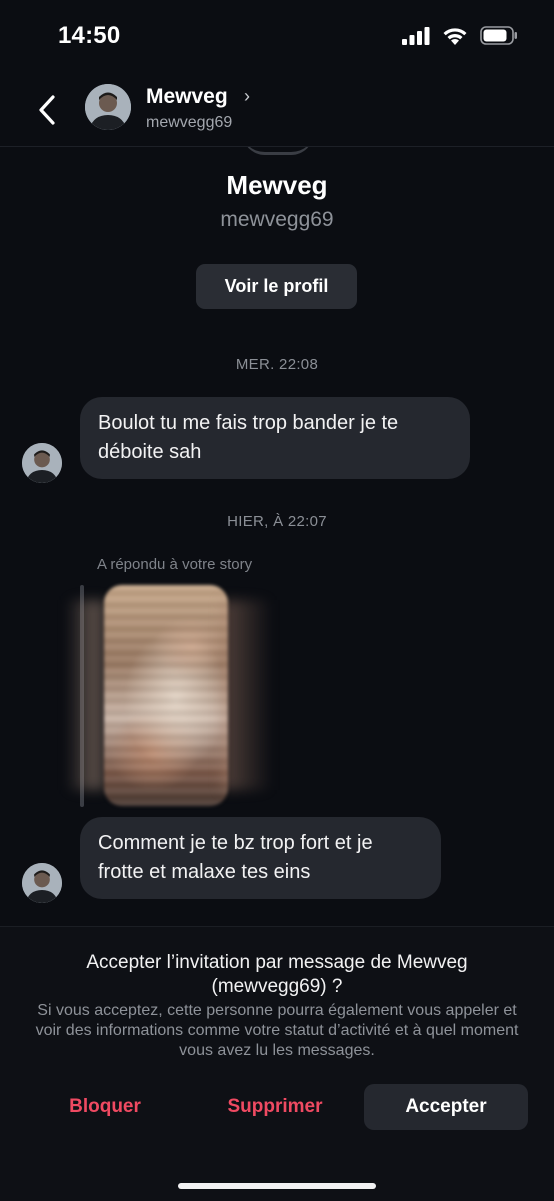  Describe the element at coordinates (247, 695) in the screenshot. I see `story-blur-right` at that location.